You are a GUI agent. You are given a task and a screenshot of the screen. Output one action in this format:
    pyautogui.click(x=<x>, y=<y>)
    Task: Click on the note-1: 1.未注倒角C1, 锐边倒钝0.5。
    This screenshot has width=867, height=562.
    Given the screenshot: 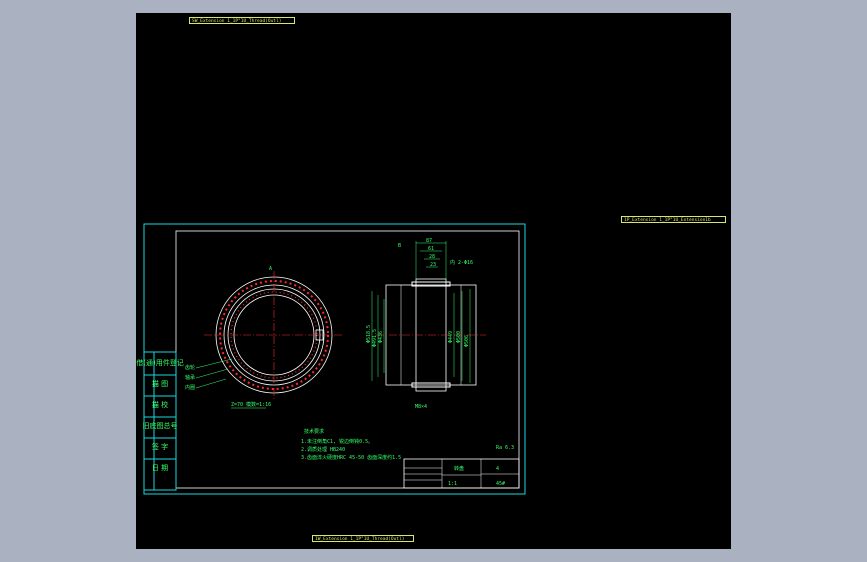 What is the action you would take?
    pyautogui.click(x=337, y=441)
    